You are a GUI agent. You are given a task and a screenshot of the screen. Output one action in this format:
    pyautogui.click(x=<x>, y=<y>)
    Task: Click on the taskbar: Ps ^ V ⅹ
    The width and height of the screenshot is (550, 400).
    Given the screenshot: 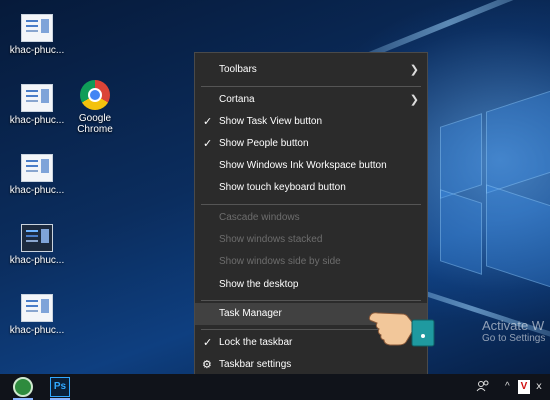 What is the action you would take?
    pyautogui.click(x=275, y=387)
    